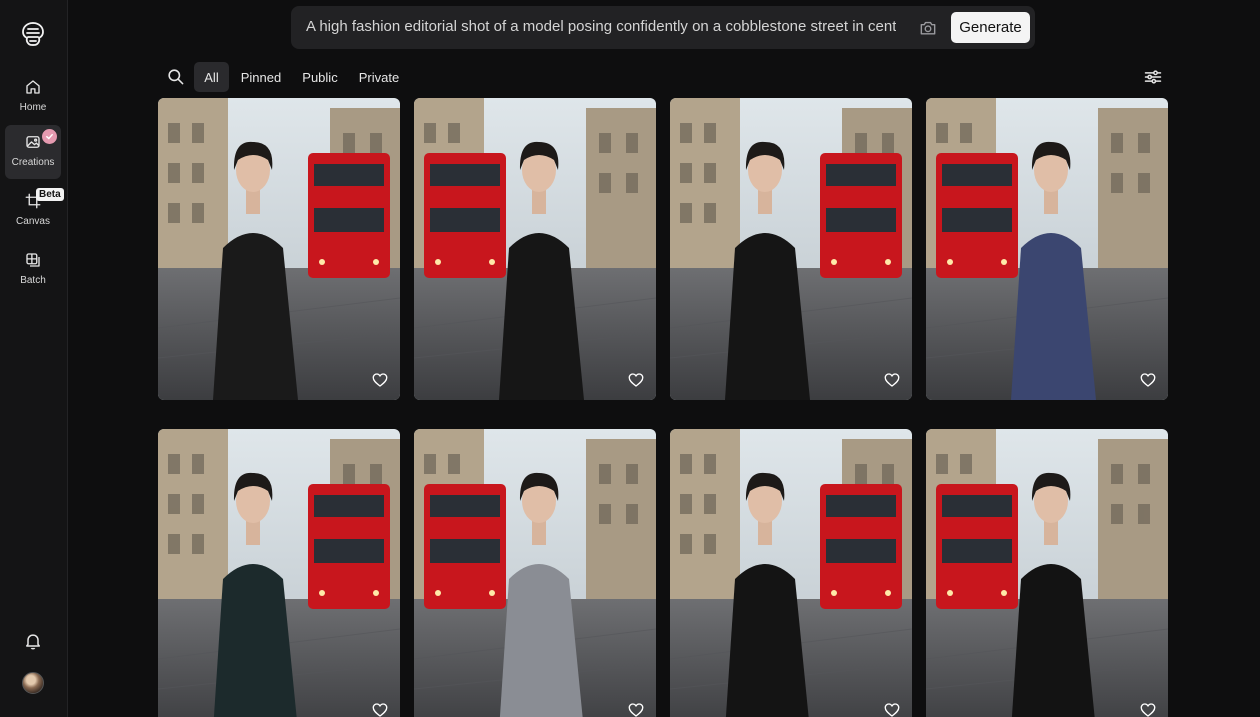 Image resolution: width=1260 pixels, height=717 pixels. What do you see at coordinates (33, 683) in the screenshot?
I see `user-avatar` at bounding box center [33, 683].